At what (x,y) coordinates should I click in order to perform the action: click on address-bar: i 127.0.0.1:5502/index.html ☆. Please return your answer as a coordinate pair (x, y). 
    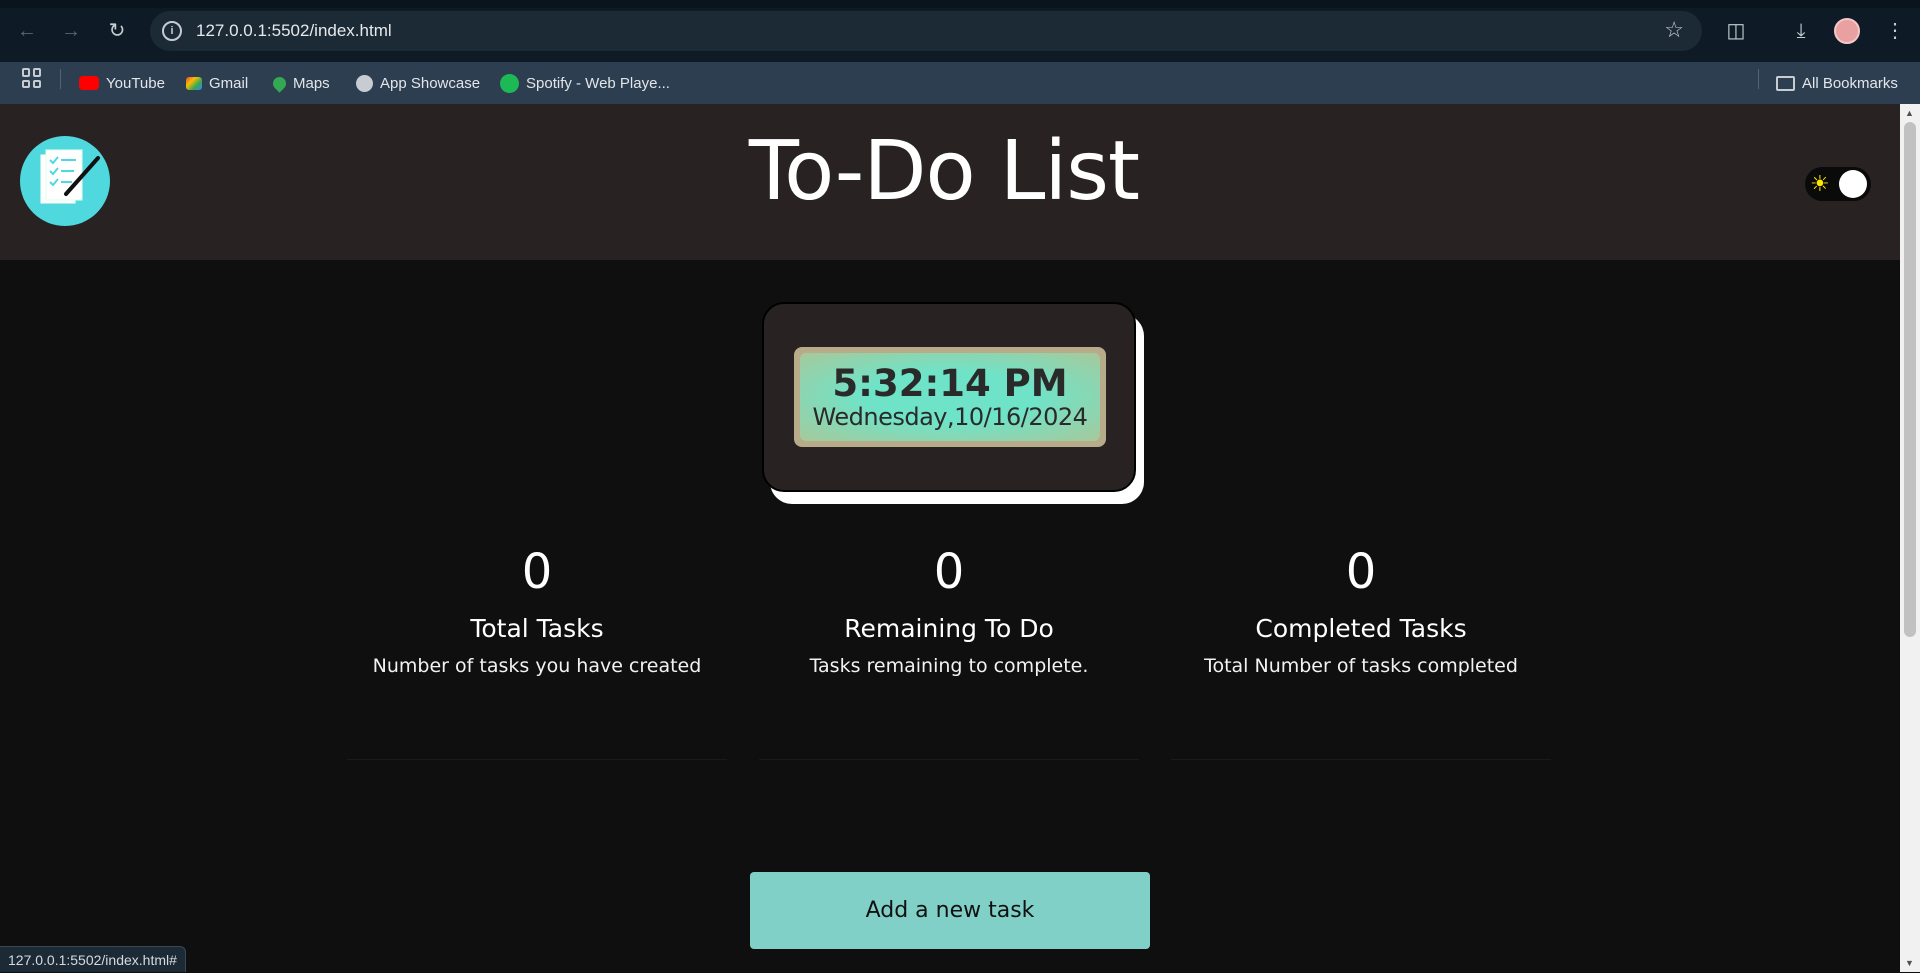
    Looking at the image, I should click on (926, 31).